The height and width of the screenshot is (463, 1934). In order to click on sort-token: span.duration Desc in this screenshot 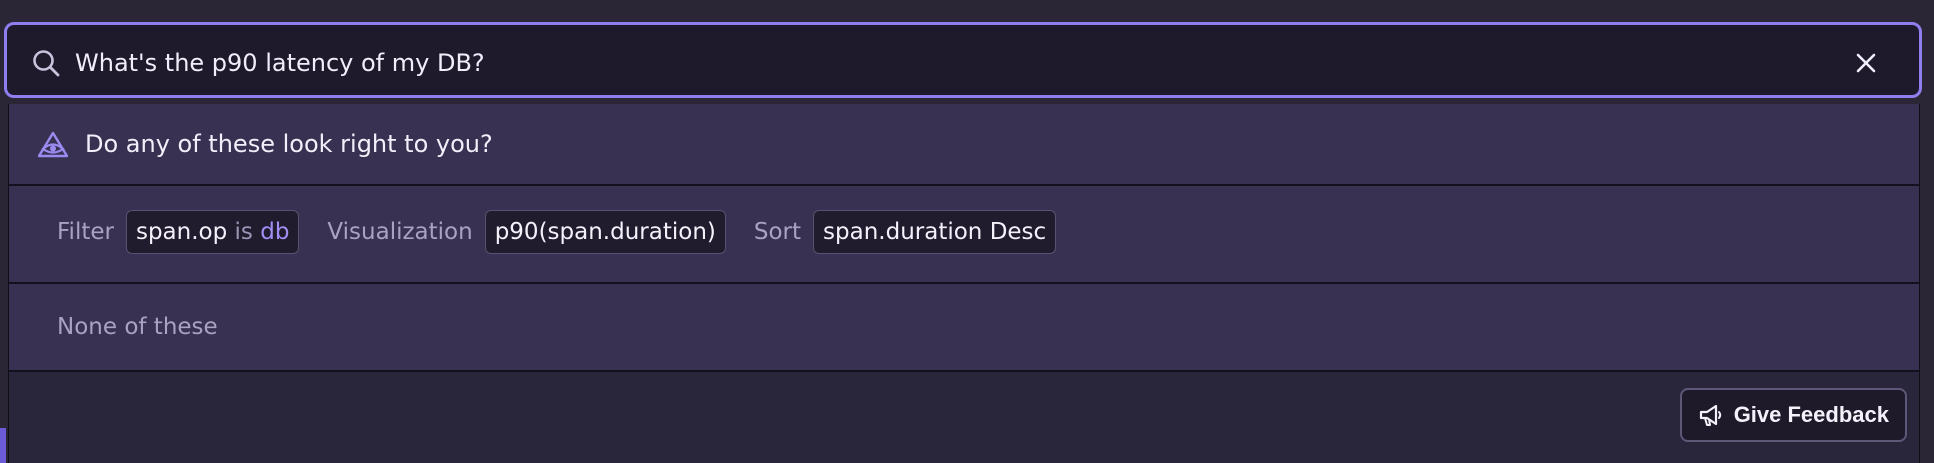, I will do `click(935, 232)`.